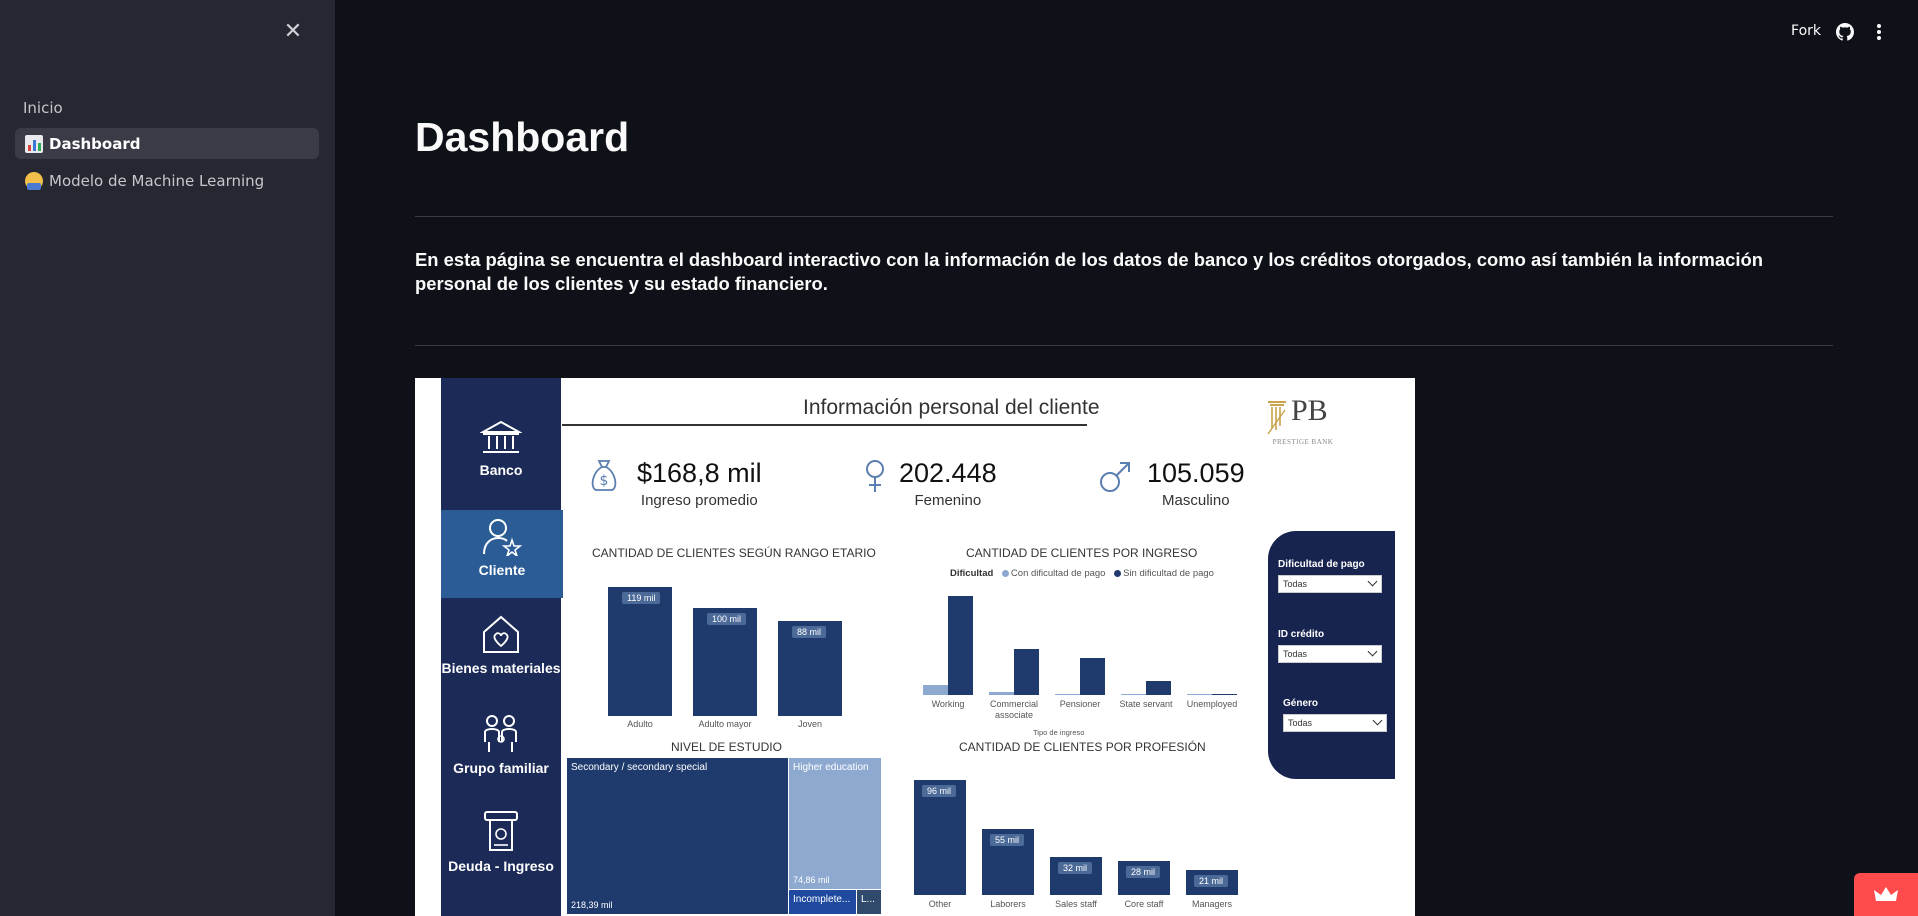 The image size is (1918, 916). I want to click on dashboard-nav-cliente: Cliente, so click(502, 554).